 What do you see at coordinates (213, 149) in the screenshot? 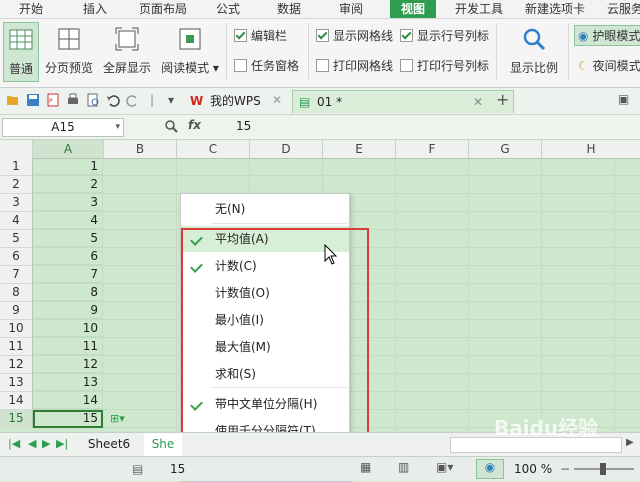
I see `col-header-C: C` at bounding box center [213, 149].